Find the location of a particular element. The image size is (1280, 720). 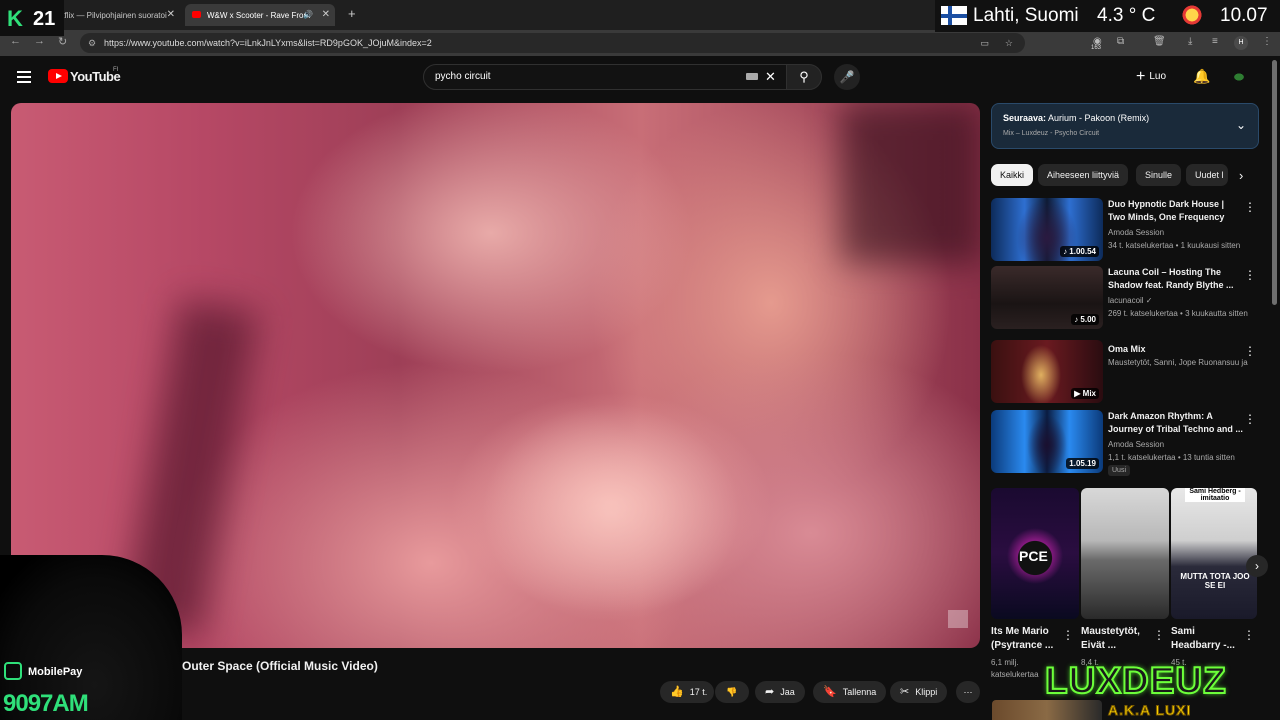

forward-icon: → is located at coordinates (39, 41).